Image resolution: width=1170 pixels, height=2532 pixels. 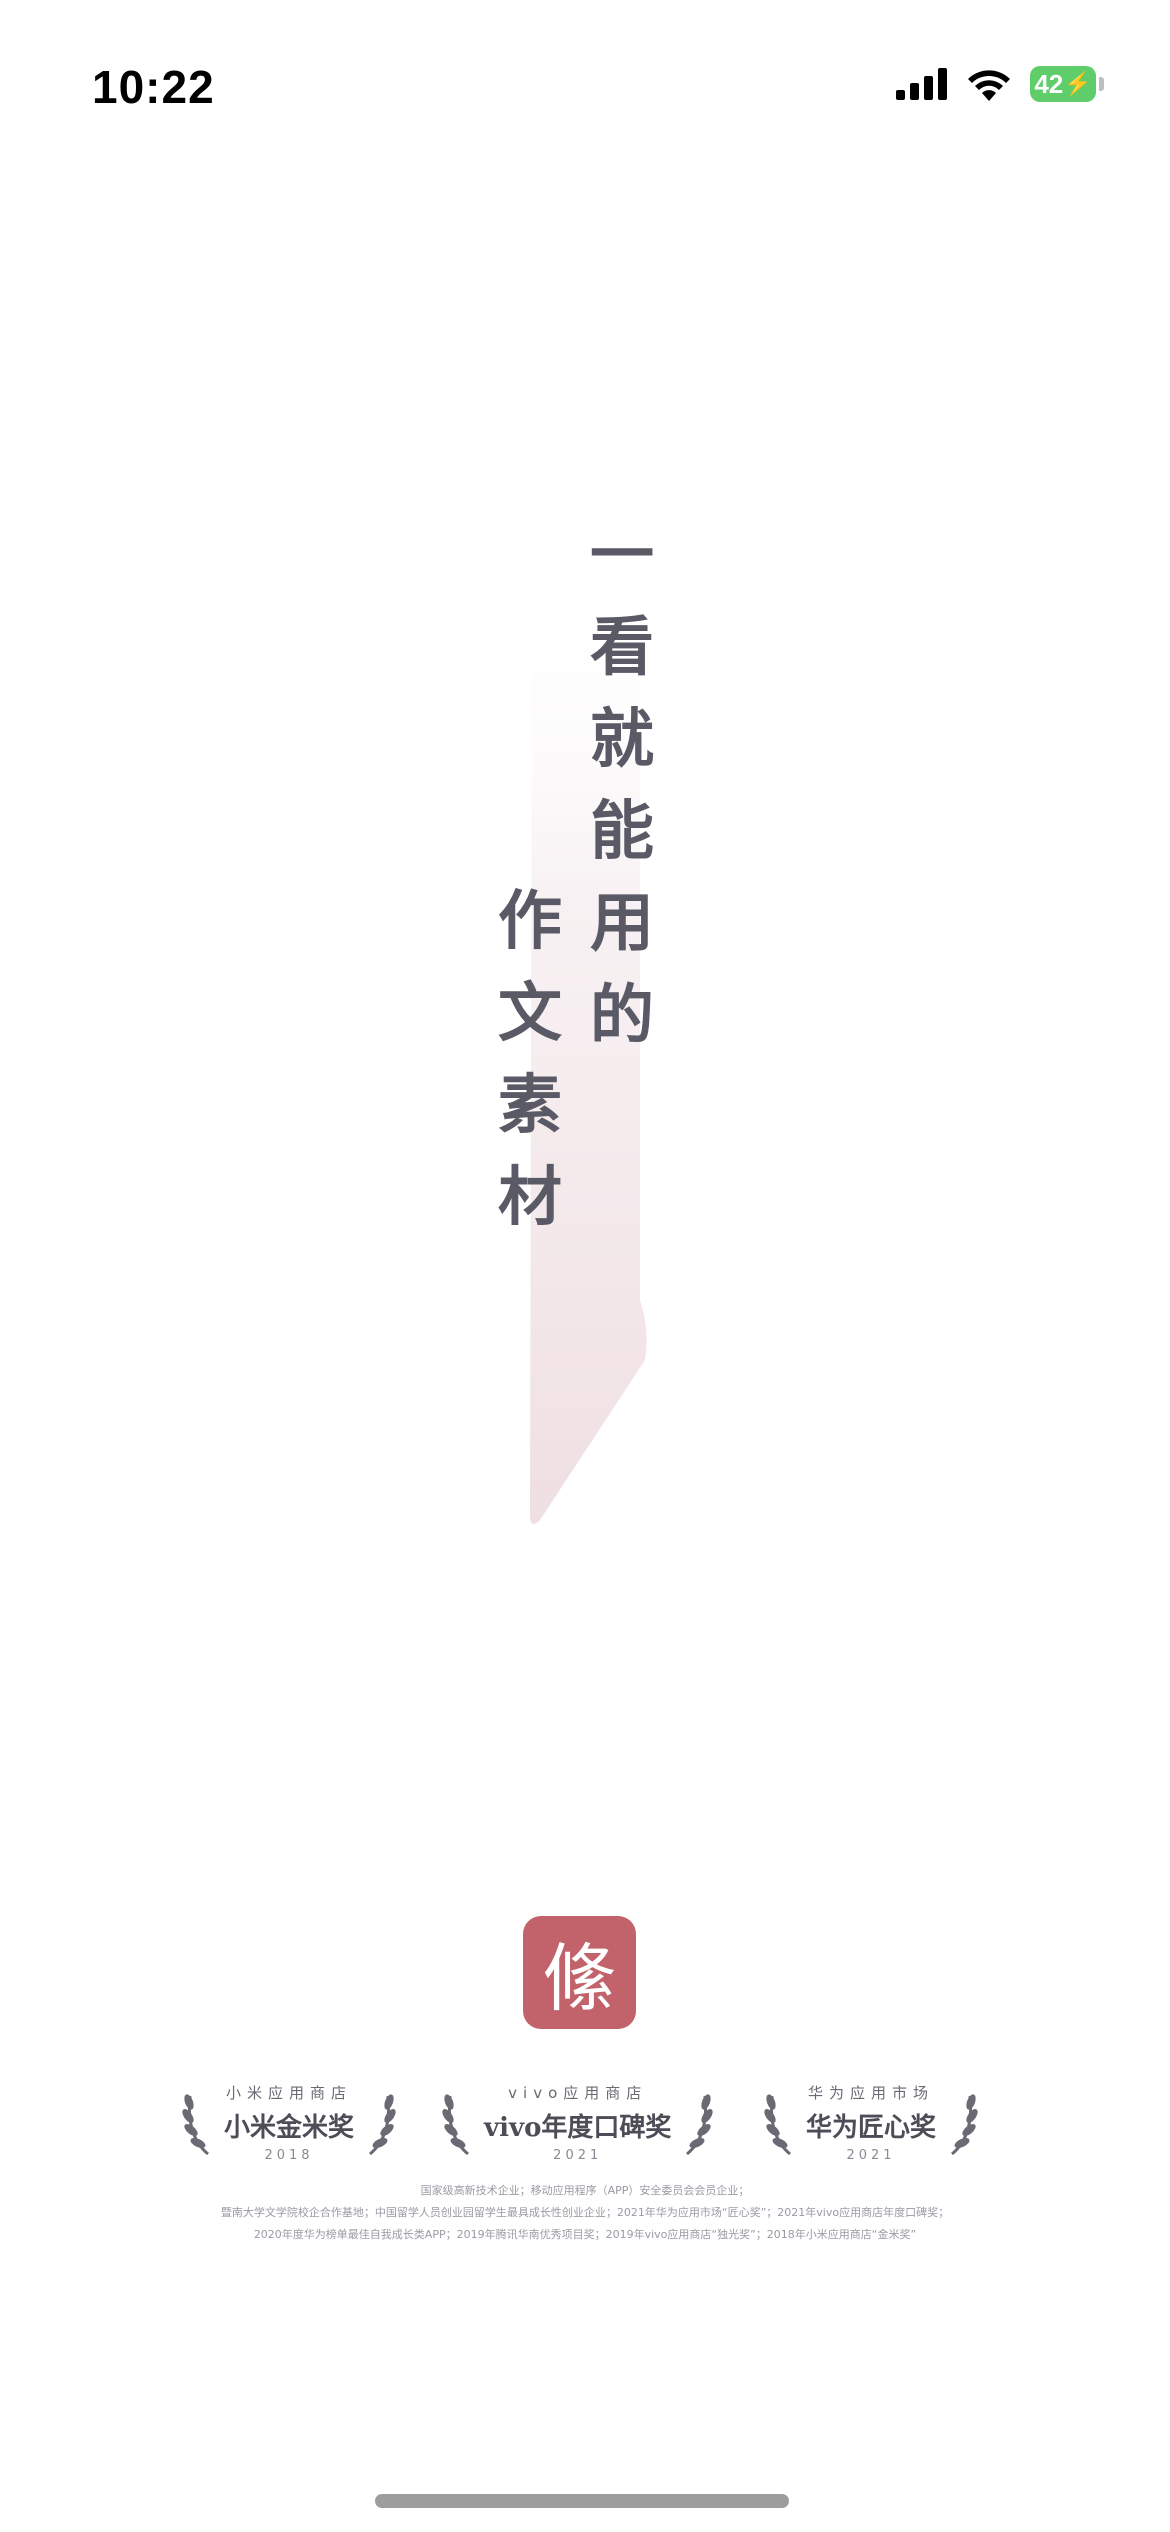 I want to click on slogan-char: 作, so click(x=530, y=921).